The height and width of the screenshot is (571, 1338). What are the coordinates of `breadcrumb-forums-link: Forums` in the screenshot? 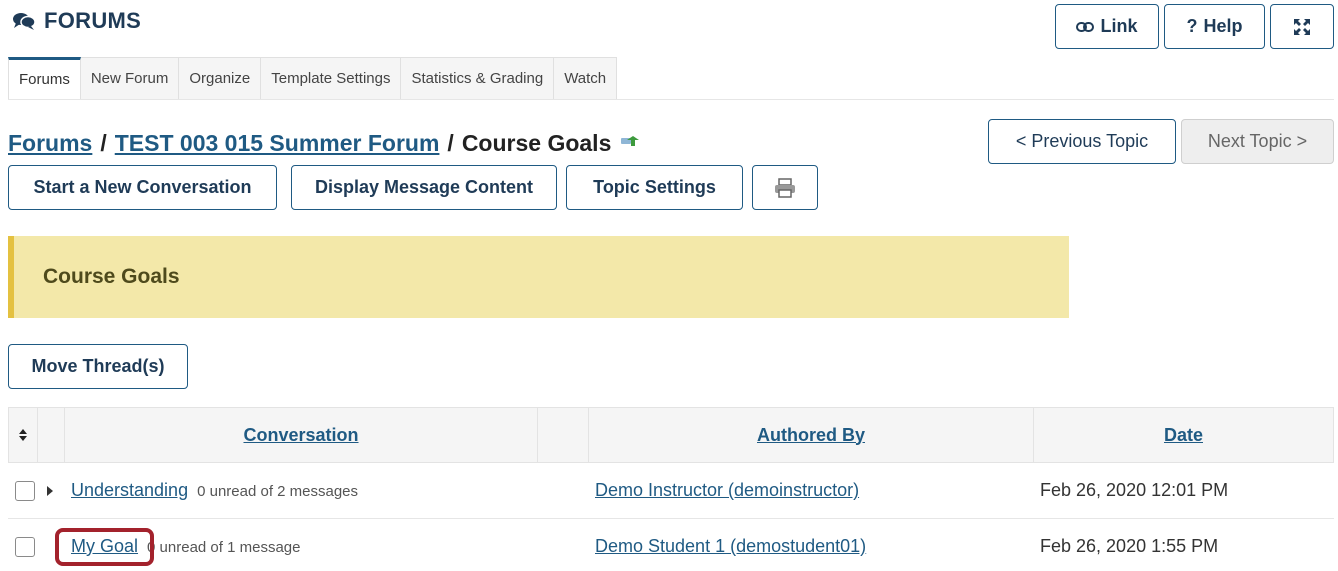 It's located at (50, 143).